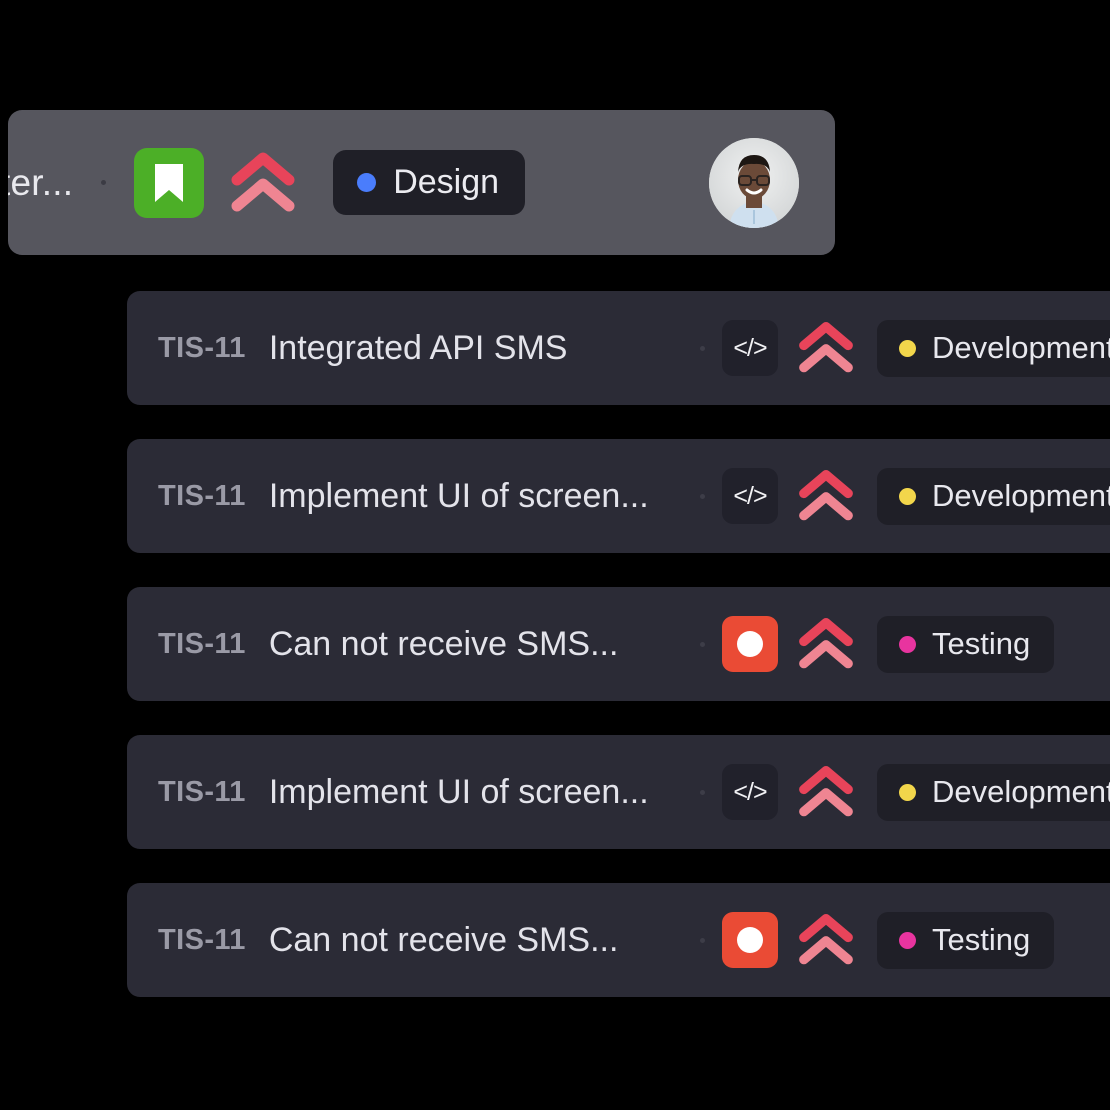  Describe the element at coordinates (754, 182) in the screenshot. I see `avatar` at that location.